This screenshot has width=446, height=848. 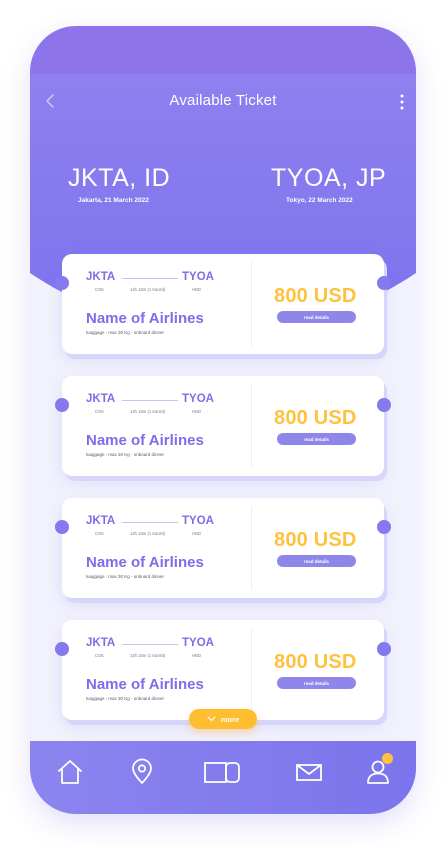 I want to click on origin-date: Jakarta, 21 March 2022, so click(x=113, y=200).